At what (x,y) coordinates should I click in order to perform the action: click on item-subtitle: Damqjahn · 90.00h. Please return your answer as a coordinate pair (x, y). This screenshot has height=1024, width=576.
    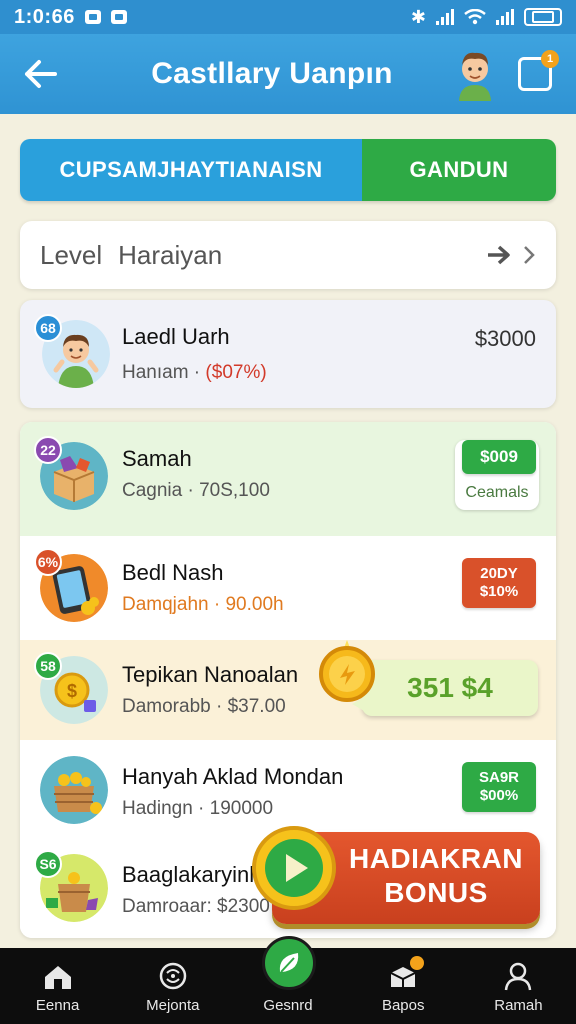
    Looking at the image, I should click on (203, 604).